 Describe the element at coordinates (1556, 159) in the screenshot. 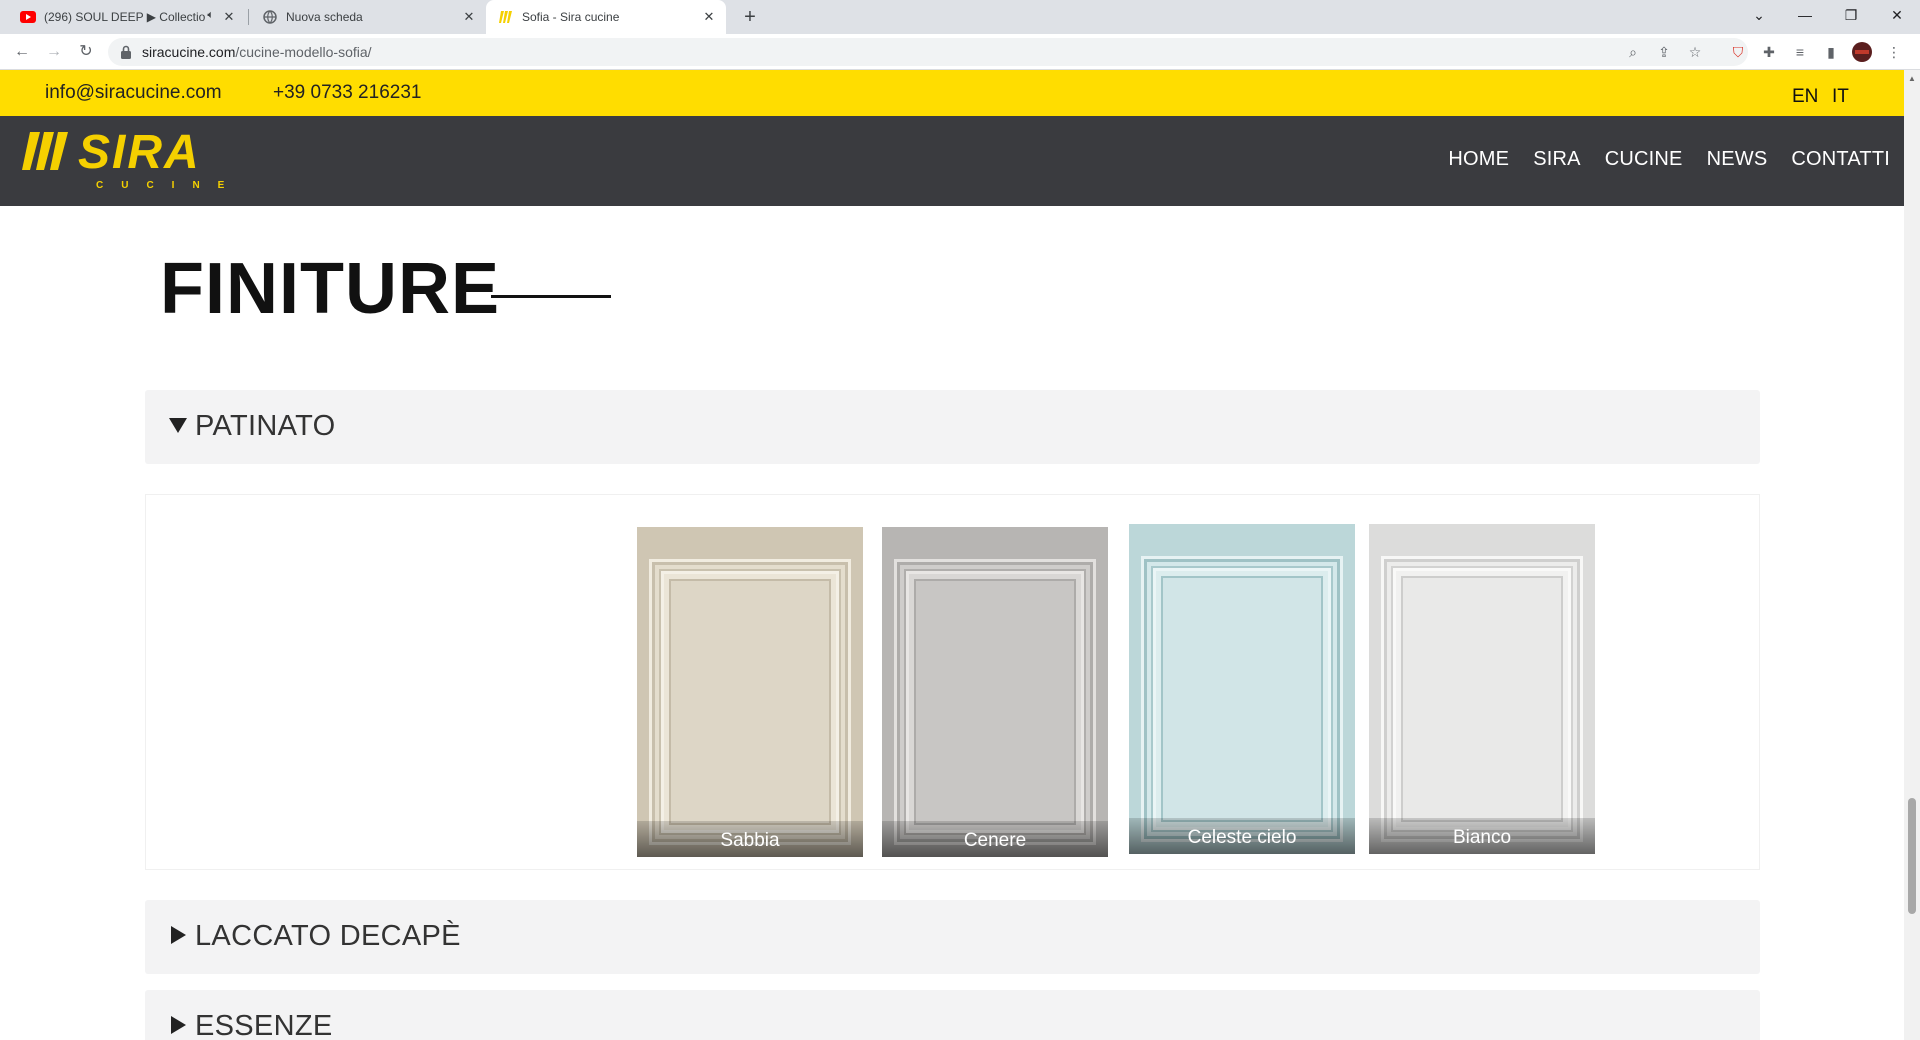

I see `nav-sira: SIRA` at that location.